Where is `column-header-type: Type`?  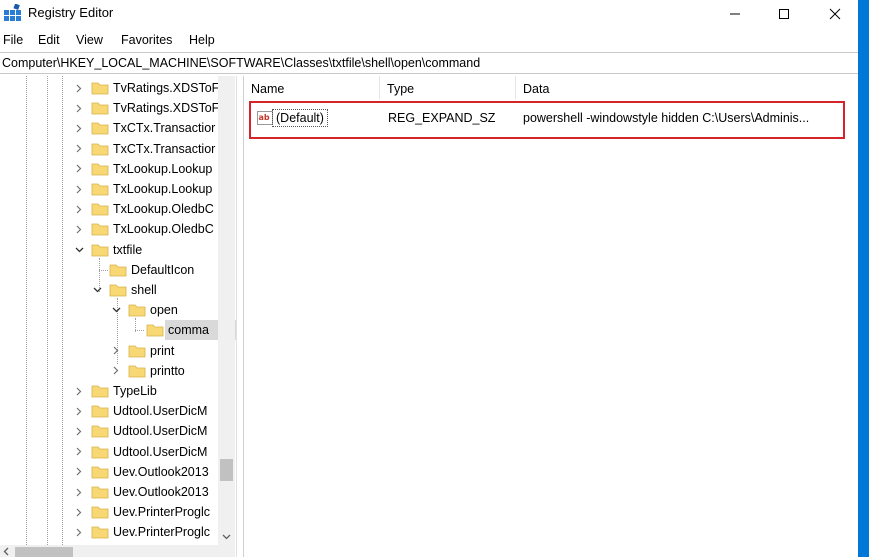
column-header-type: Type is located at coordinates (448, 87).